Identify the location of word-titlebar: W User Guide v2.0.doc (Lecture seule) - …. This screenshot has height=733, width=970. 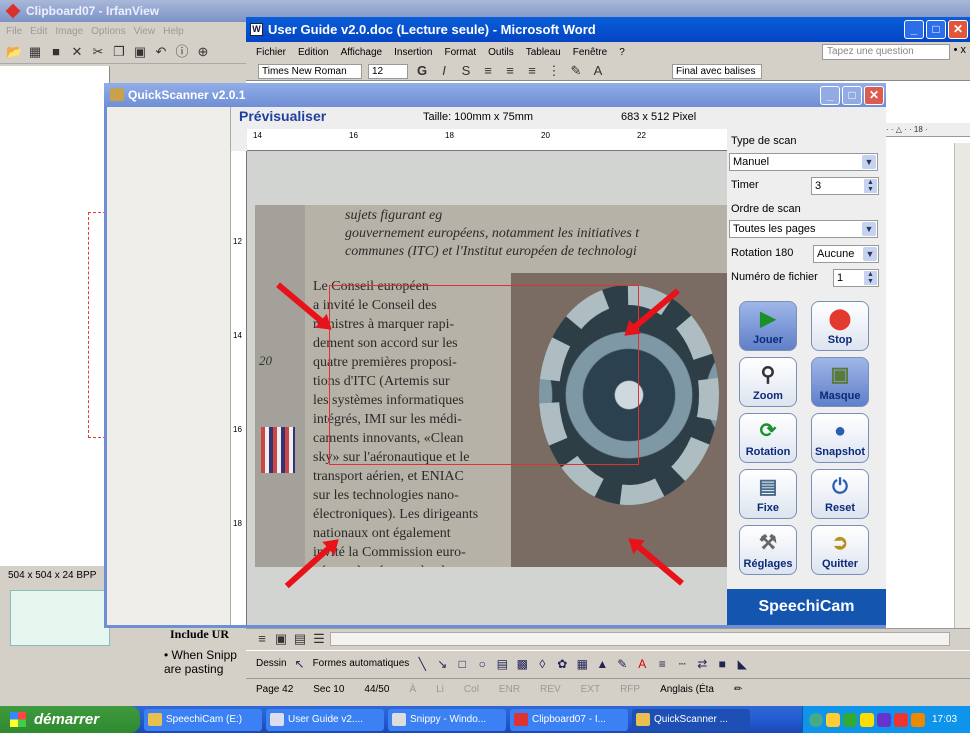
(608, 29).